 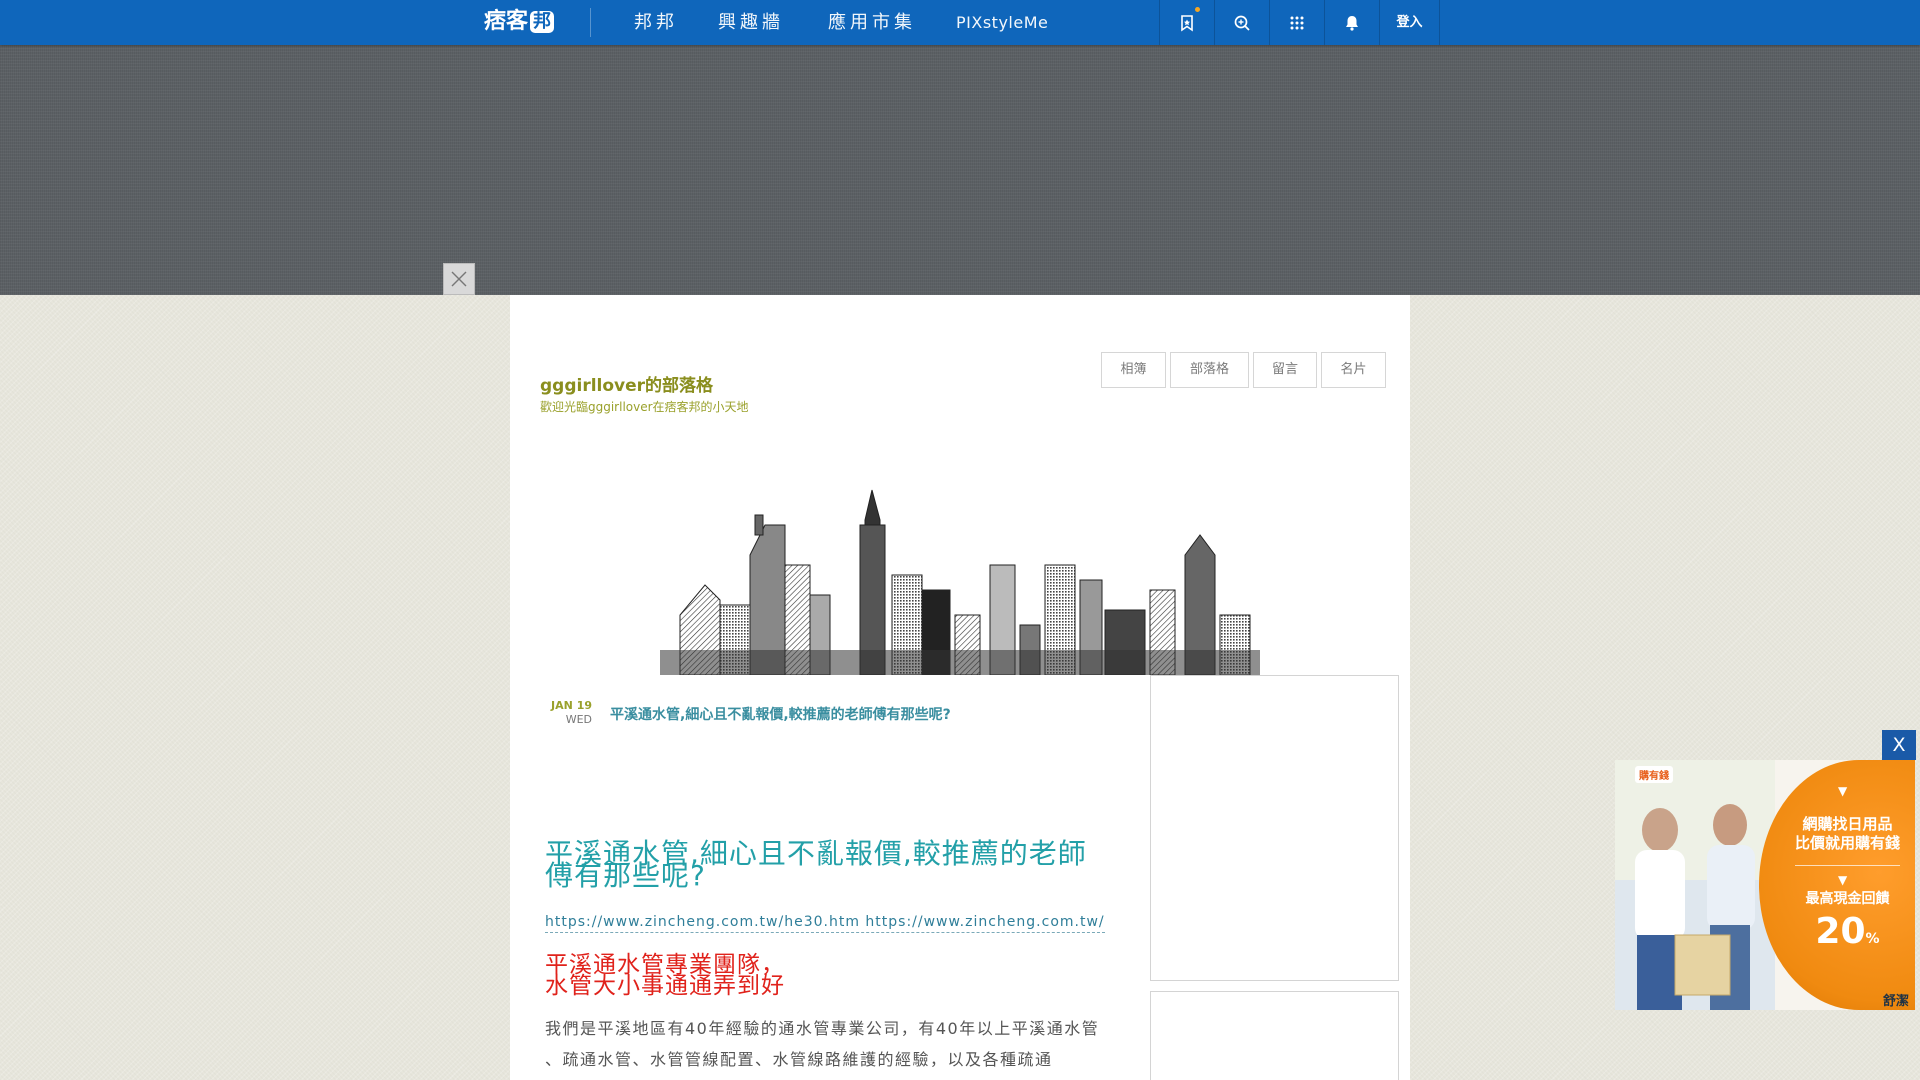 I want to click on ad-percent: 20%, so click(x=1847, y=935).